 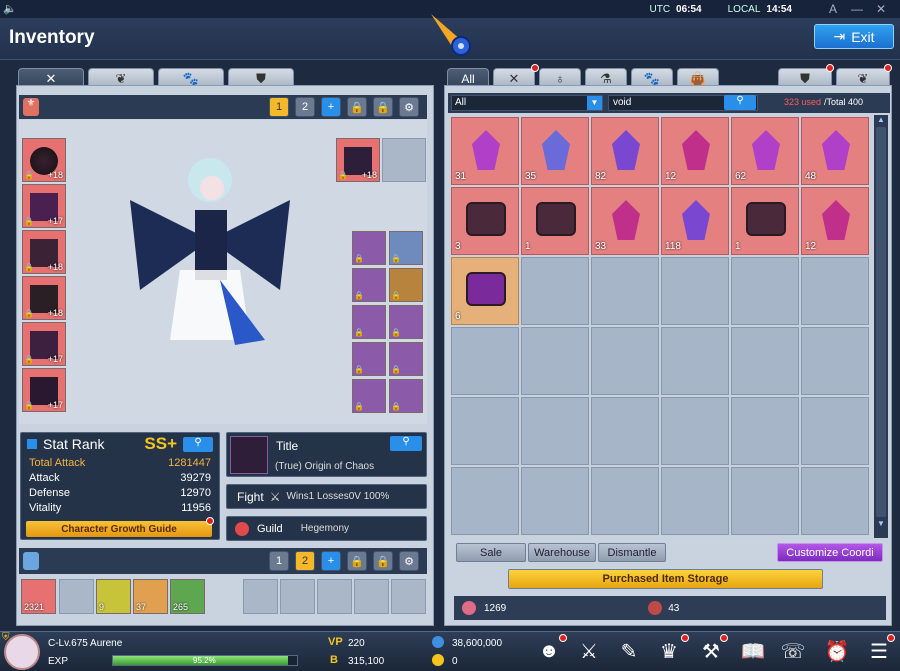 What do you see at coordinates (485, 221) in the screenshot?
I see `inventory-item: 3` at bounding box center [485, 221].